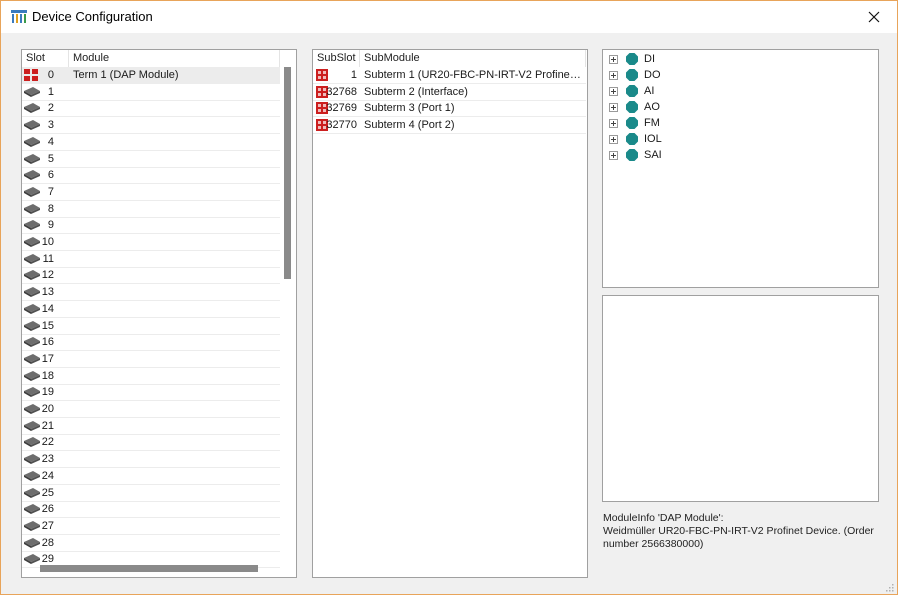 The width and height of the screenshot is (898, 595). What do you see at coordinates (47, 292) in the screenshot?
I see `slot-number: 13` at bounding box center [47, 292].